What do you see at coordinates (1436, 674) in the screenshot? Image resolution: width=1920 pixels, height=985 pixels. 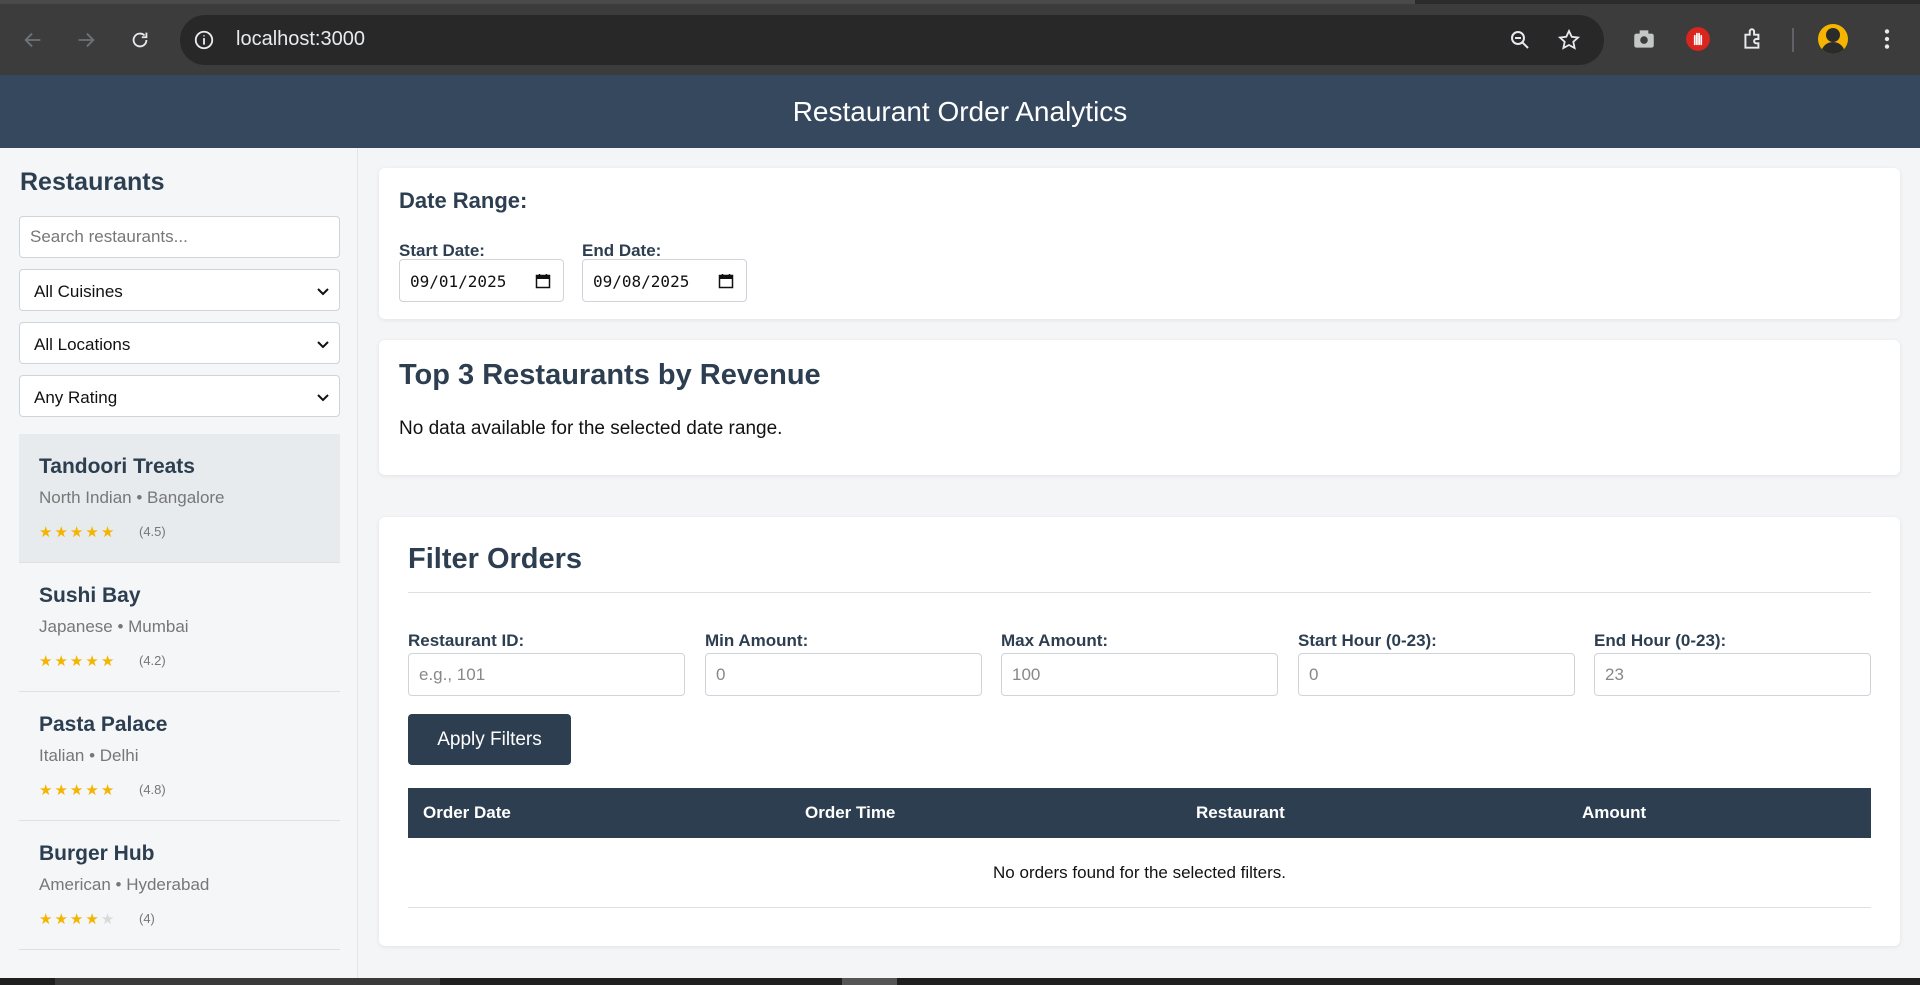 I see `start-hour-input` at bounding box center [1436, 674].